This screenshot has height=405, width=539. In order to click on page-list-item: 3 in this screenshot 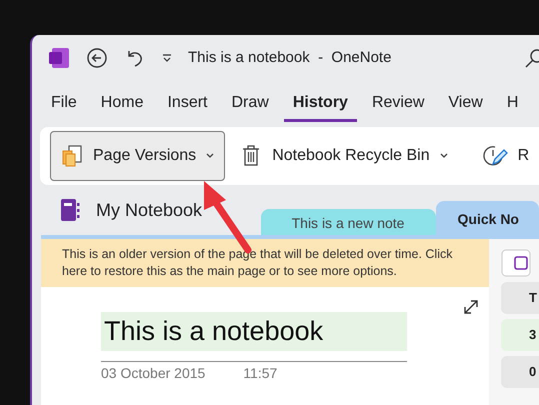, I will do `click(520, 335)`.